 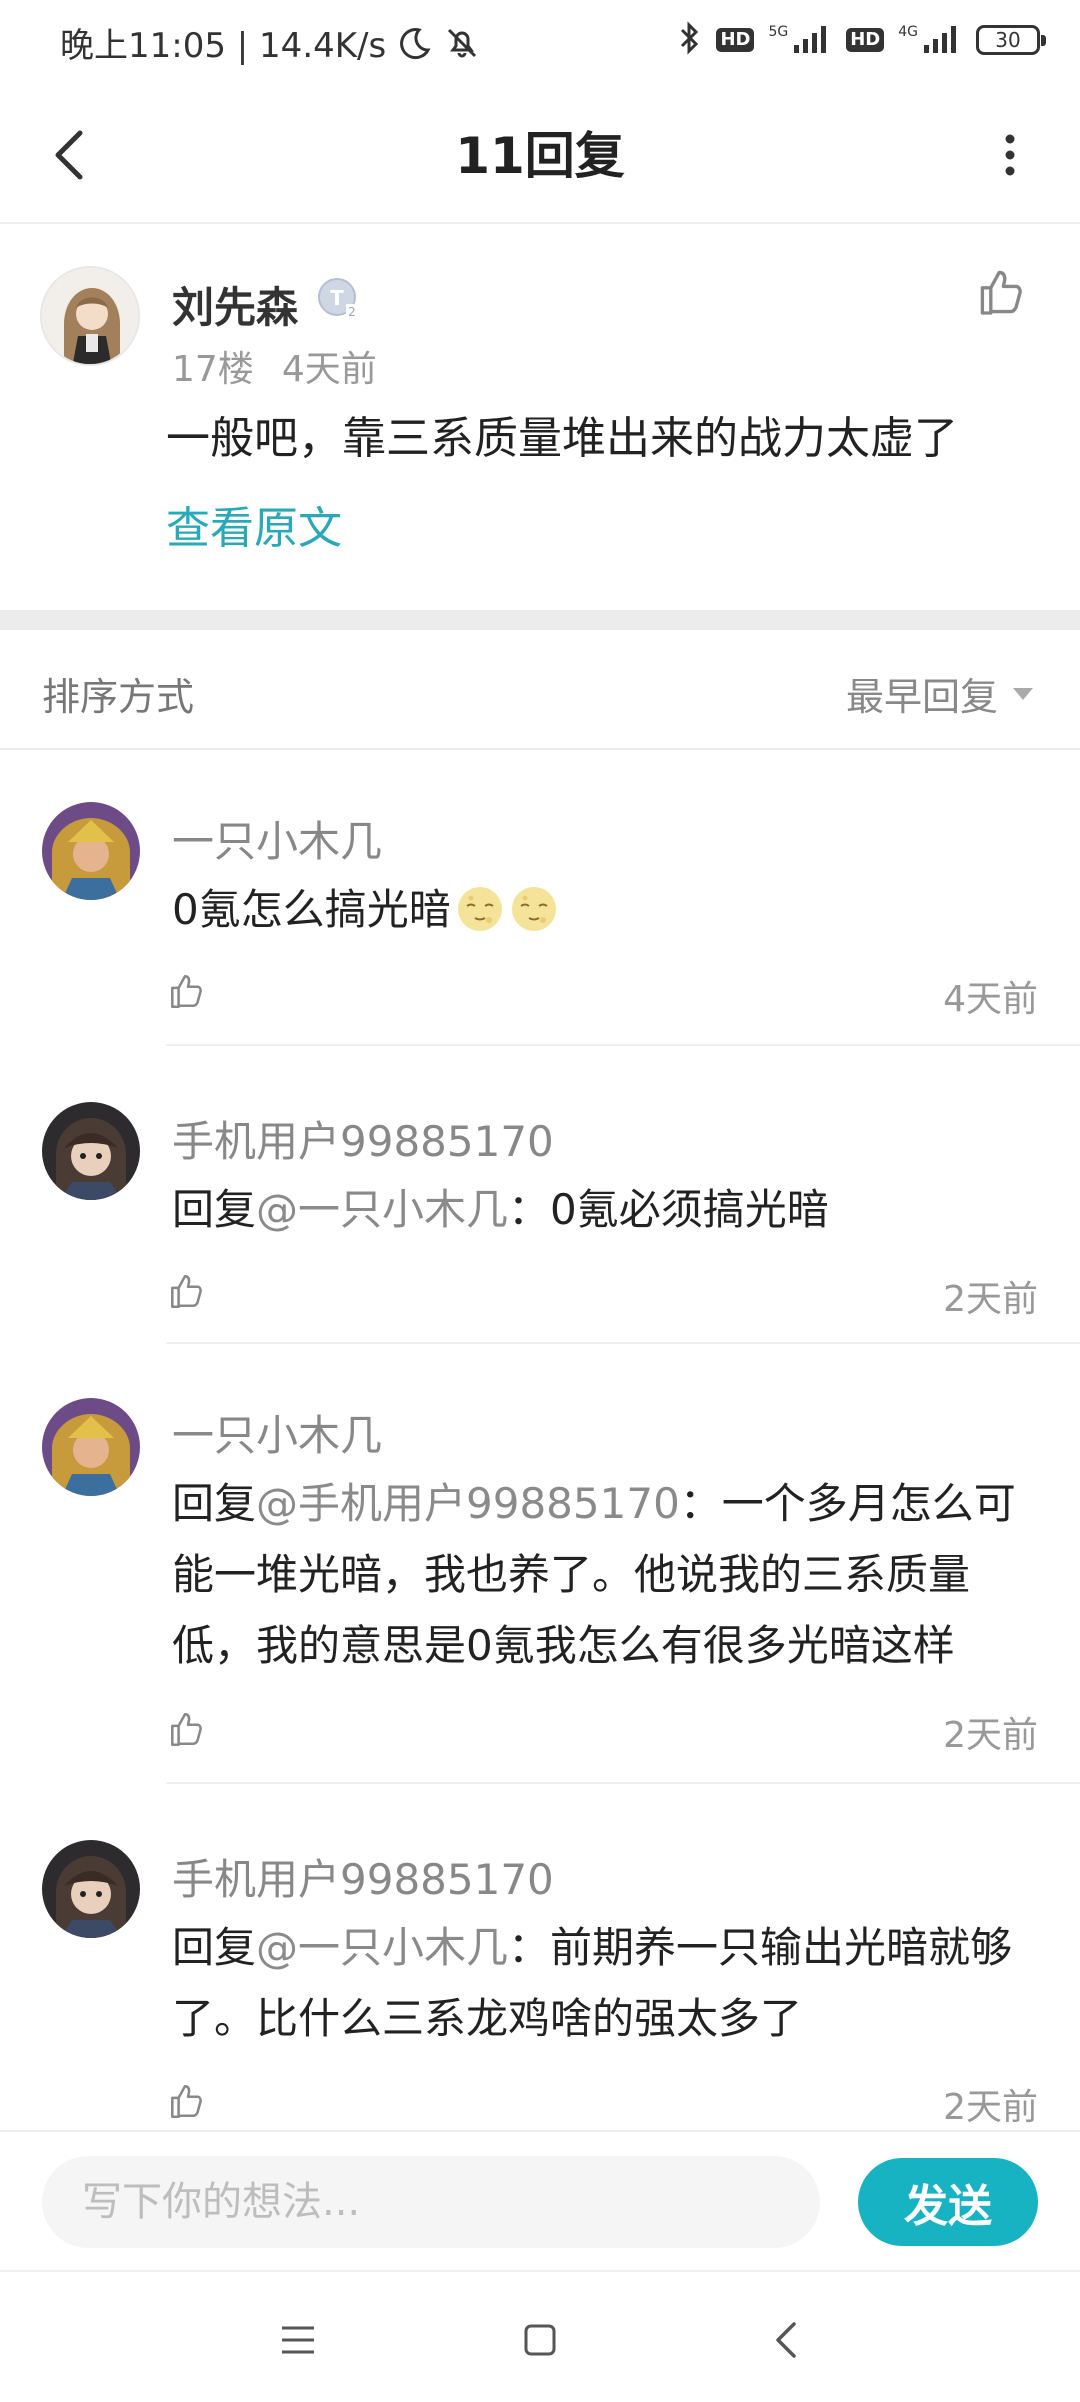 I want to click on post-meta: 17楼 4天前, so click(x=274, y=366).